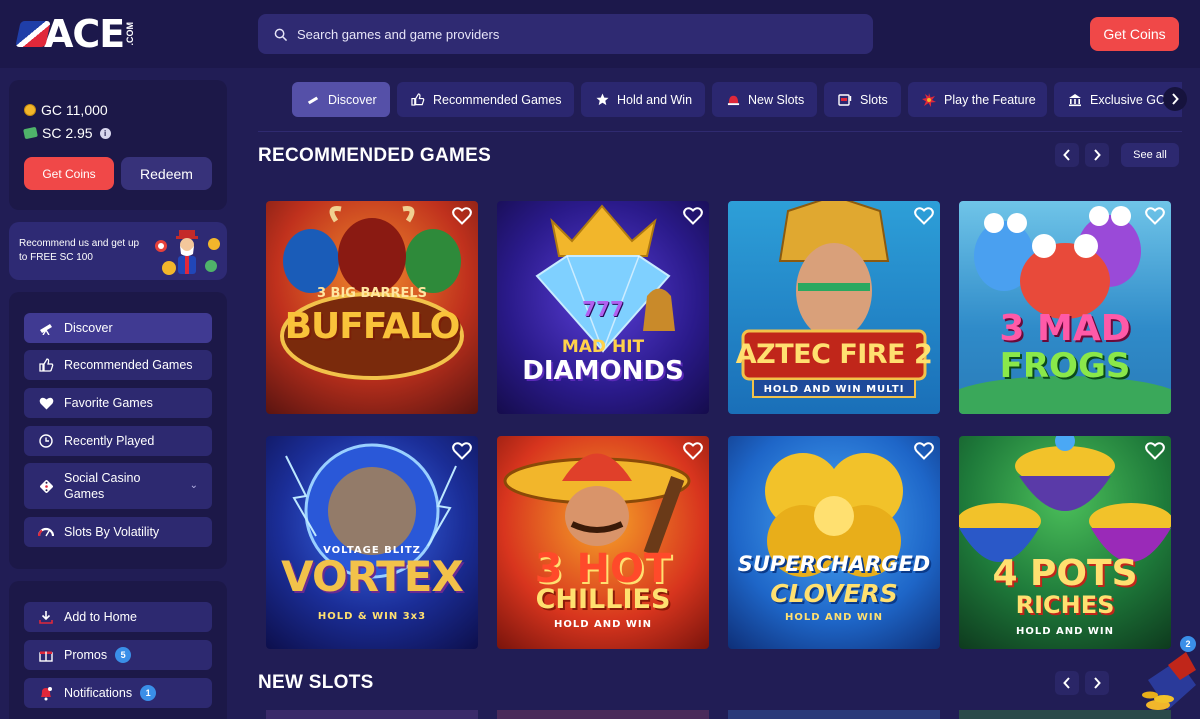 This screenshot has height=719, width=1200. I want to click on info-icon: i, so click(105, 133).